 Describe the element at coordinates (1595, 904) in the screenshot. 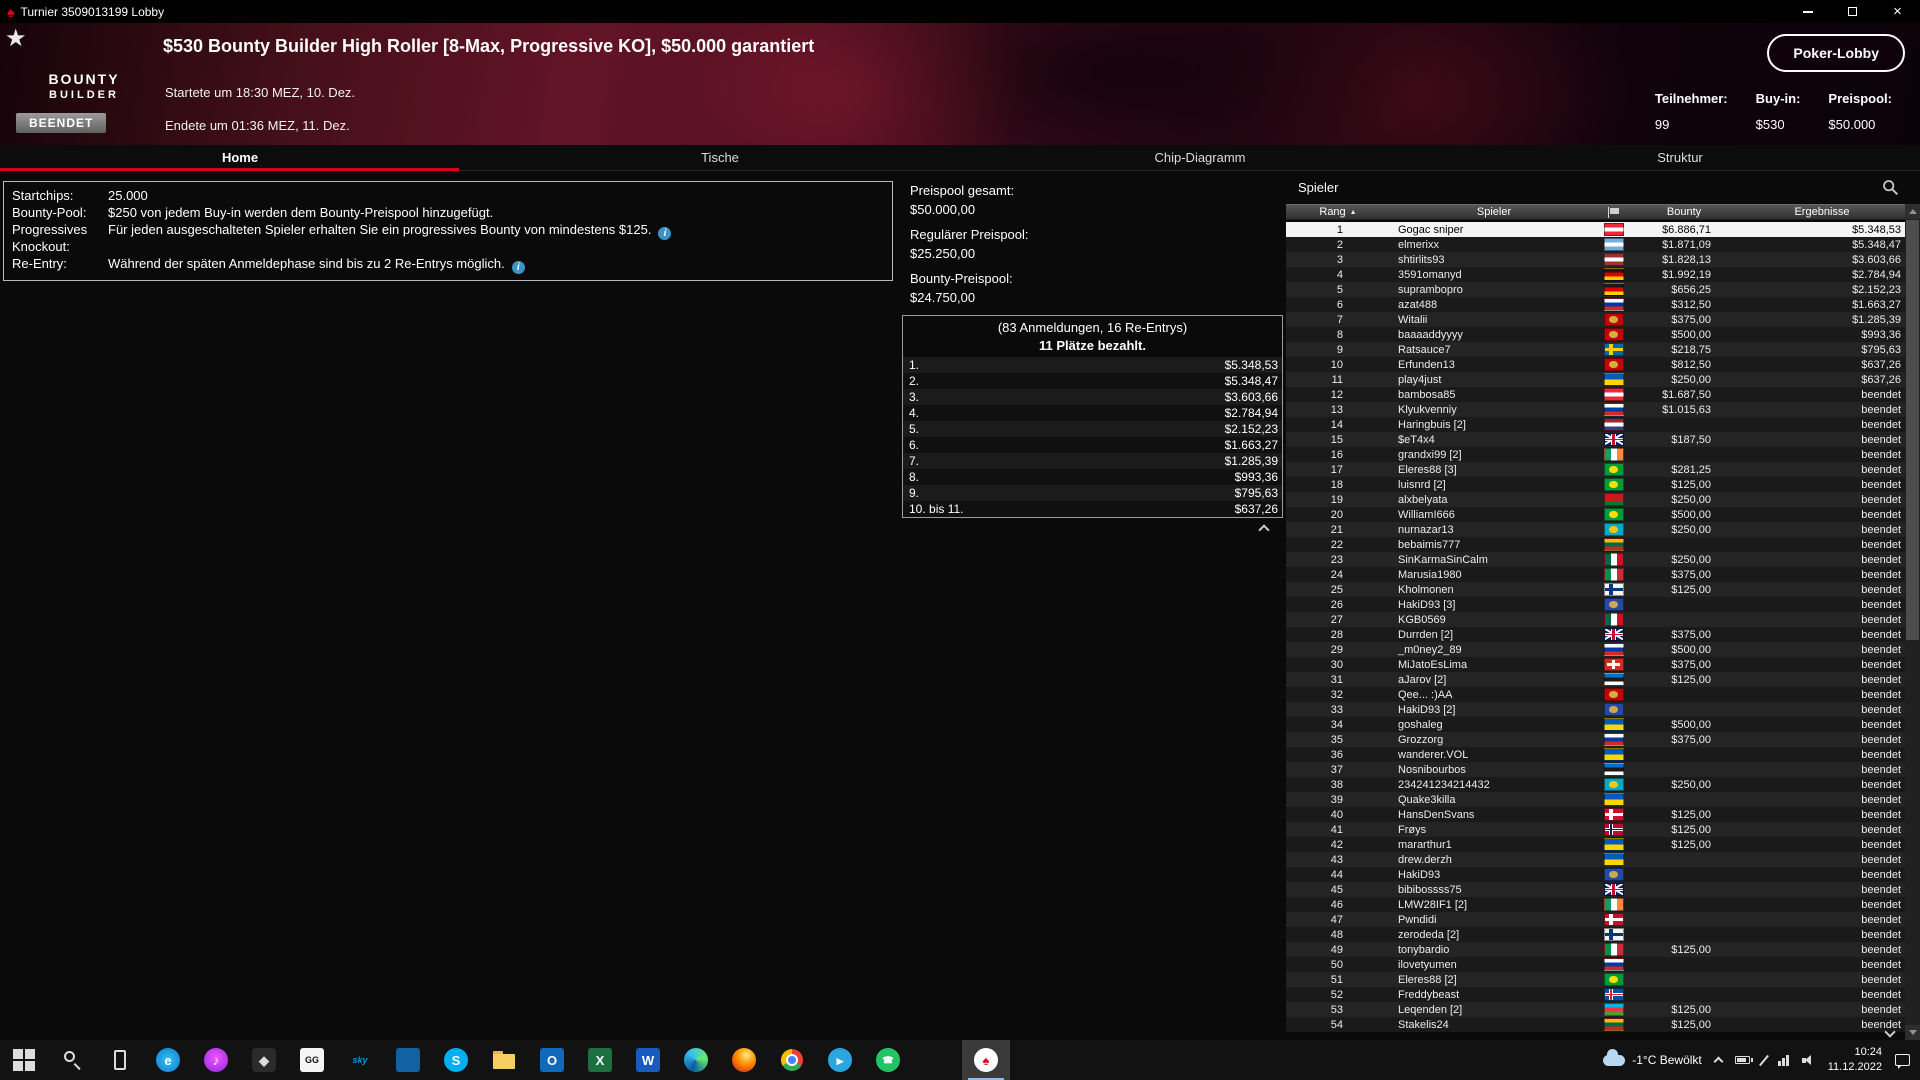

I see `player-row: 46 LMW28IF1 [2] beendet` at that location.